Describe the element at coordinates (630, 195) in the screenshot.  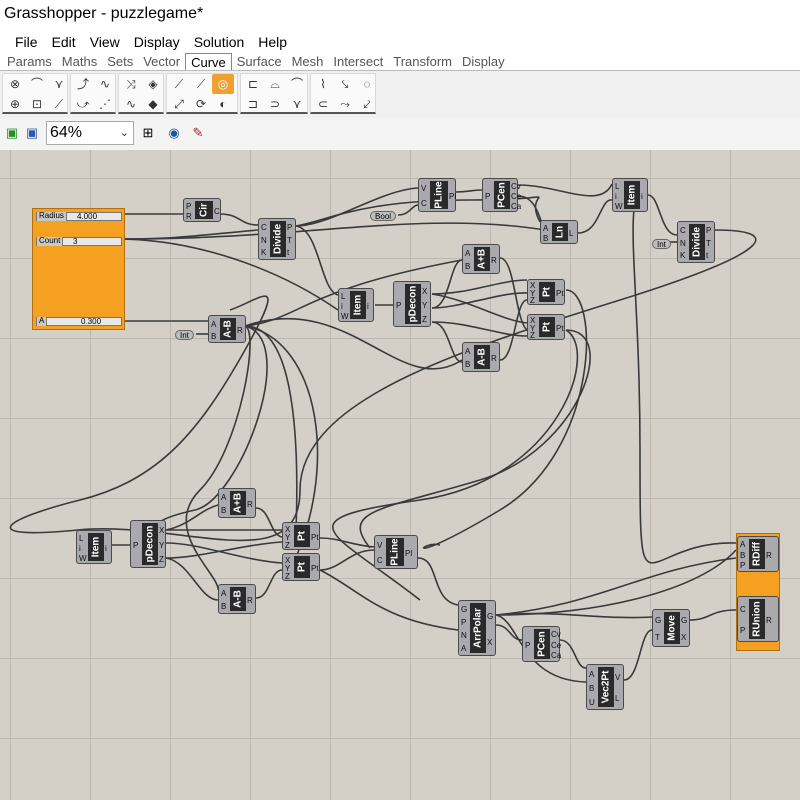
I see `component-item1: Item Li Wi` at that location.